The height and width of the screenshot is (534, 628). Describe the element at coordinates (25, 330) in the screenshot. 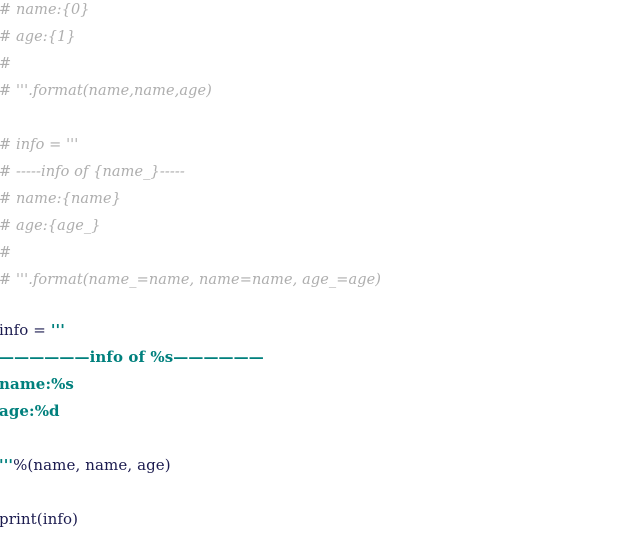

I see `assignment-prefix: info =` at that location.